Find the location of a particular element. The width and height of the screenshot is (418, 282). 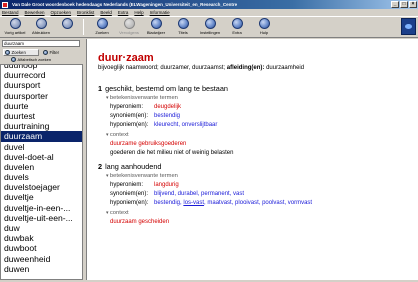

relation-link: deugdelijk is located at coordinates (167, 107).